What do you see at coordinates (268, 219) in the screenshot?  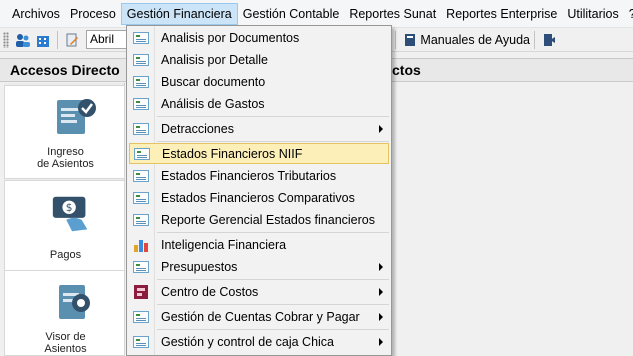 I see `menu-item-label: Reporte Gerencial Estados financieros` at bounding box center [268, 219].